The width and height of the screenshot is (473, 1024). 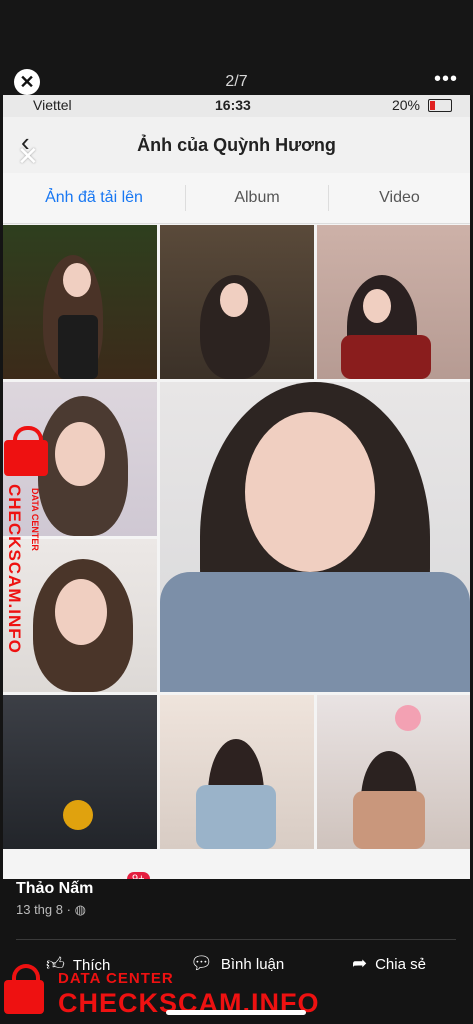 I want to click on comment-button: 💬︎ Bình luận, so click(x=237, y=963).